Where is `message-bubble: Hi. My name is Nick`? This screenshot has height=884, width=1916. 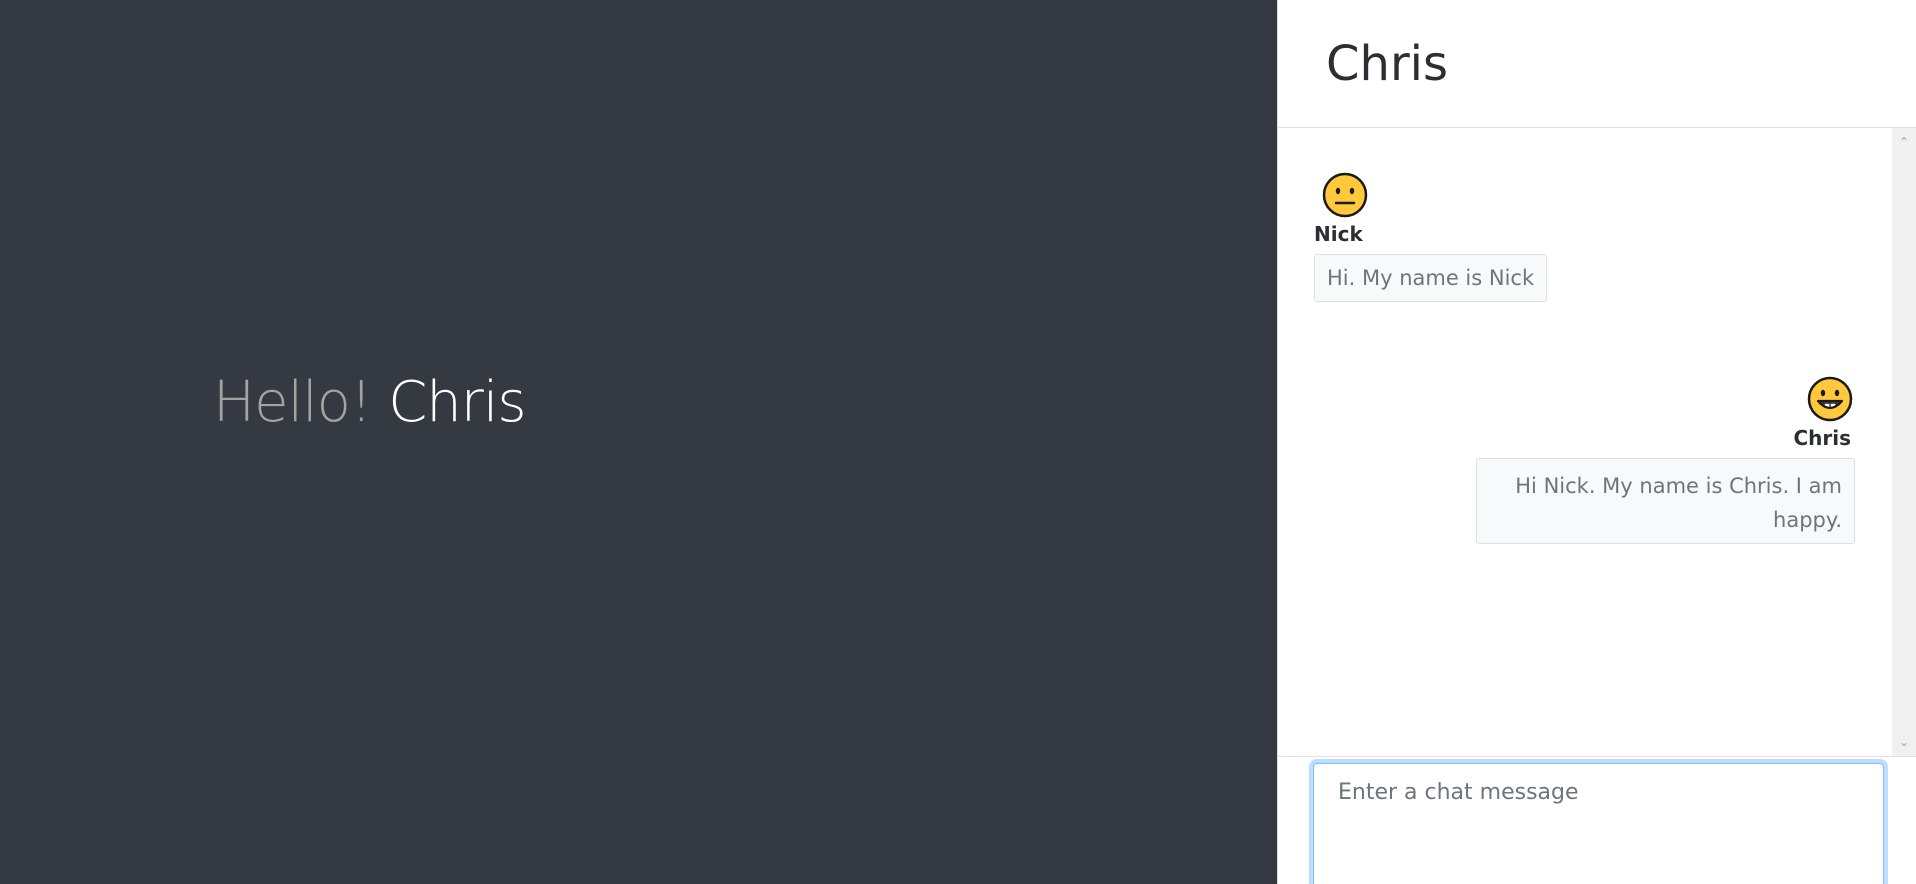
message-bubble: Hi. My name is Nick is located at coordinates (1431, 278).